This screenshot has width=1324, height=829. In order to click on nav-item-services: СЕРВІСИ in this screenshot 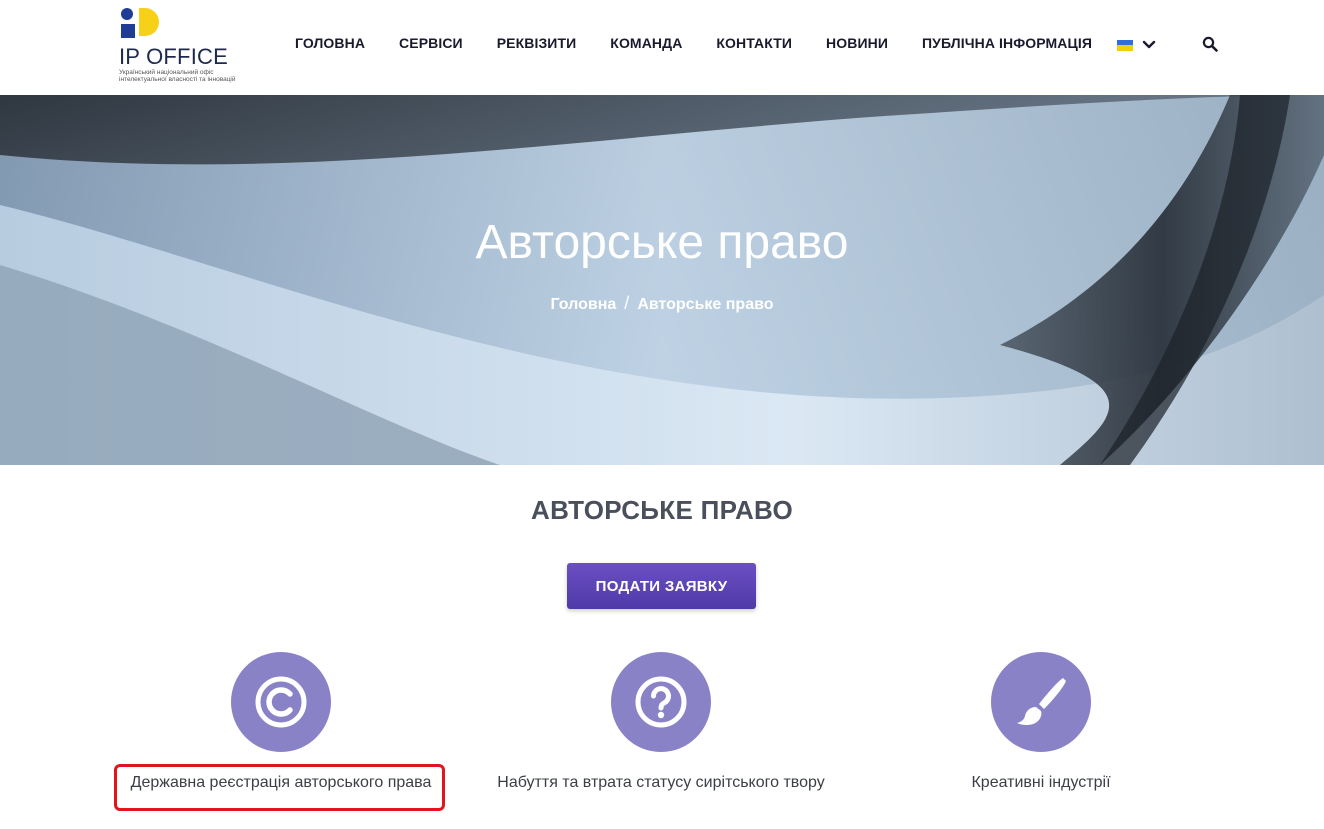, I will do `click(431, 43)`.